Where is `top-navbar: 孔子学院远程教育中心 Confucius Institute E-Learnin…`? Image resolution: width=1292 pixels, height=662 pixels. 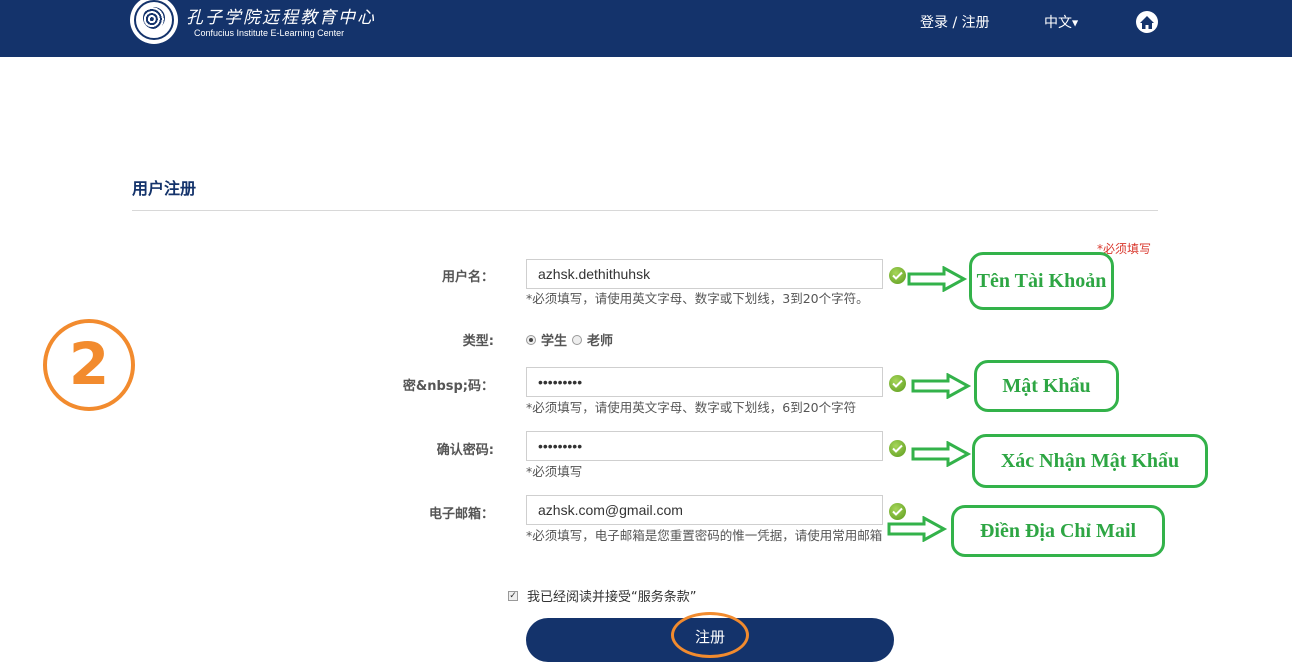
top-navbar: 孔子学院远程教育中心 Confucius Institute E-Learnin… is located at coordinates (646, 28).